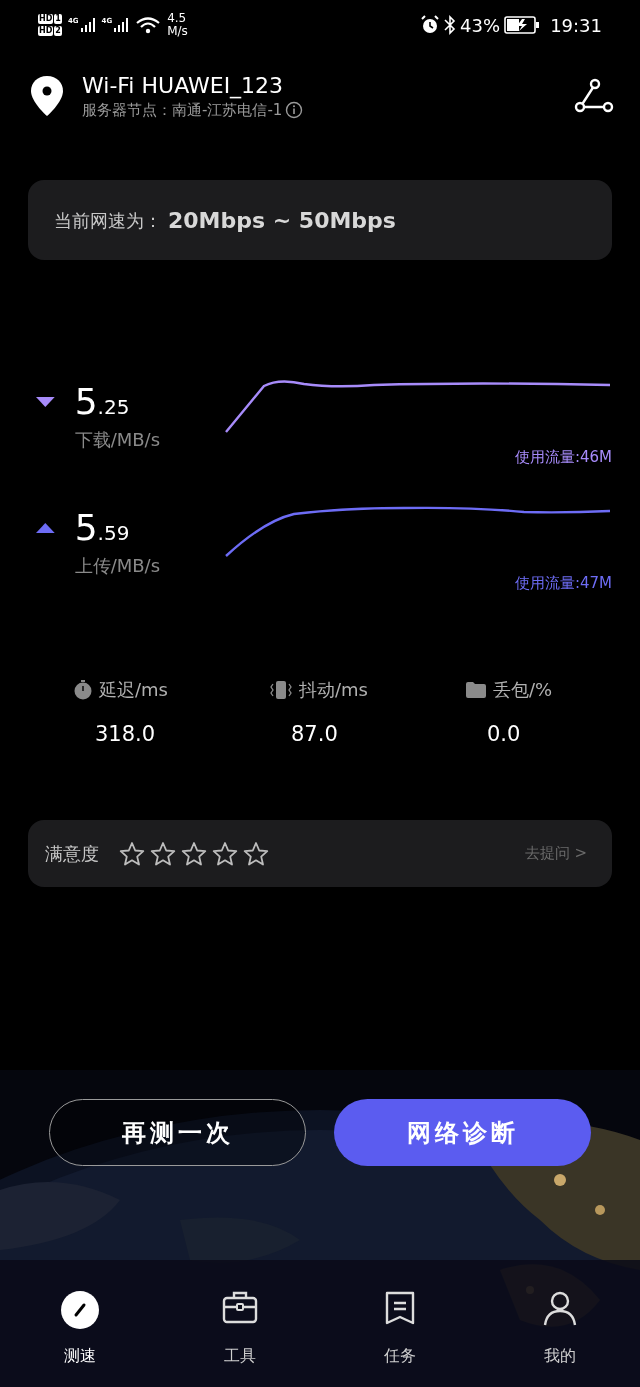 Image resolution: width=640 pixels, height=1387 pixels. What do you see at coordinates (333, 690) in the screenshot?
I see `metric-label: 抖动/ms` at bounding box center [333, 690].